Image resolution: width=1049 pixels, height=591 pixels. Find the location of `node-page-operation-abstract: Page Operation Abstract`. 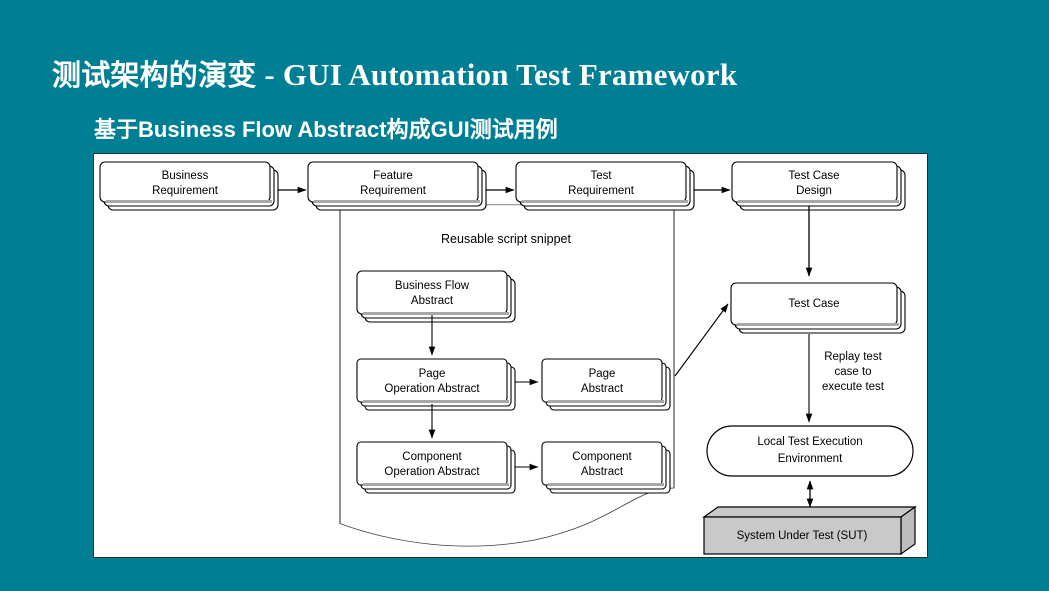

node-page-operation-abstract: Page Operation Abstract is located at coordinates (436, 384).